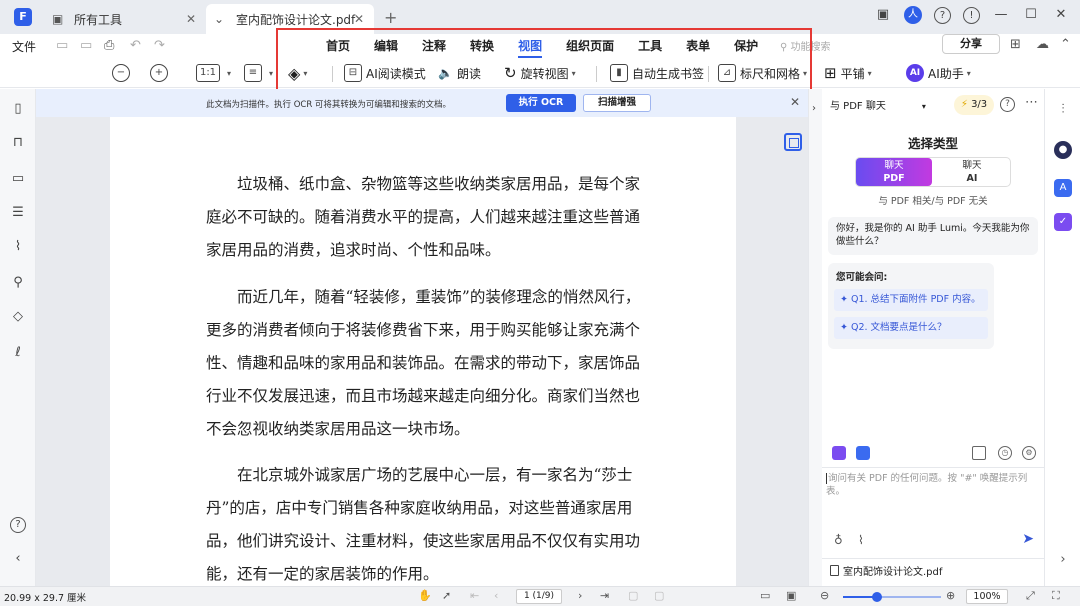 The width and height of the screenshot is (1080, 606). What do you see at coordinates (390, 17) in the screenshot?
I see `new-tab-button: +` at bounding box center [390, 17].